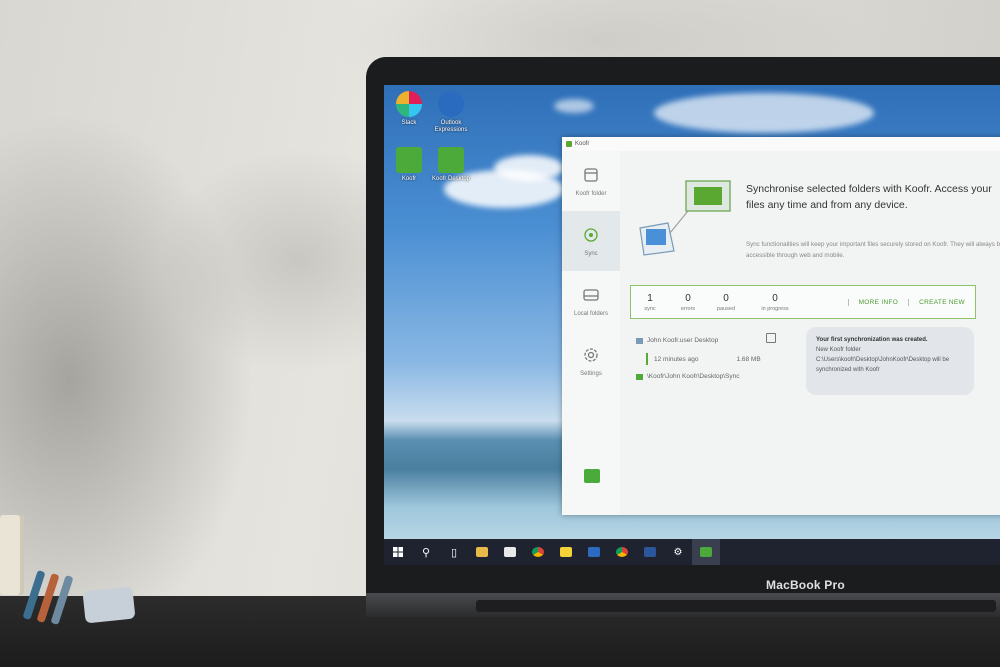 The image size is (1000, 667). I want to click on mail-icon, so click(594, 552).